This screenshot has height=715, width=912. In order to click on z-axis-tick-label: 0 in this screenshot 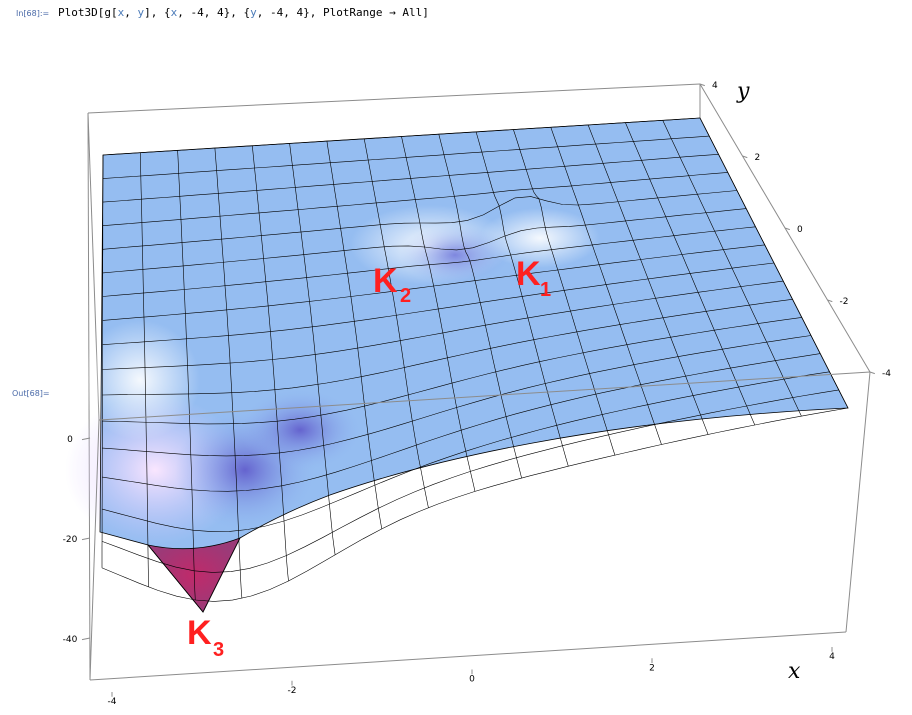, I will do `click(70, 440)`.